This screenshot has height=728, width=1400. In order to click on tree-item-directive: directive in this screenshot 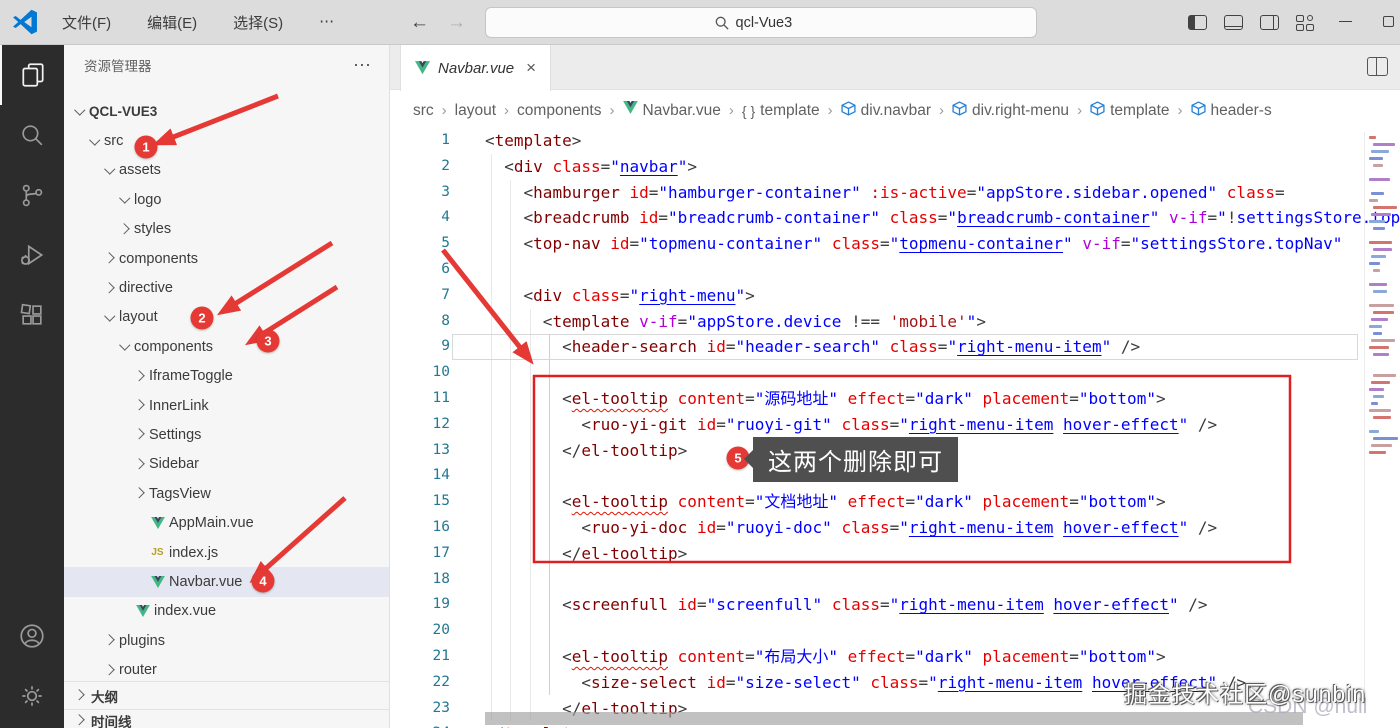, I will do `click(226, 287)`.